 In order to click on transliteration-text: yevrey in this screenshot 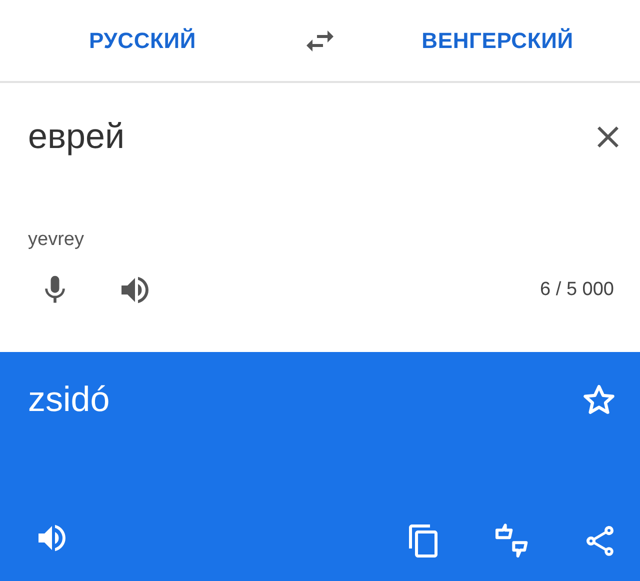, I will do `click(56, 240)`.